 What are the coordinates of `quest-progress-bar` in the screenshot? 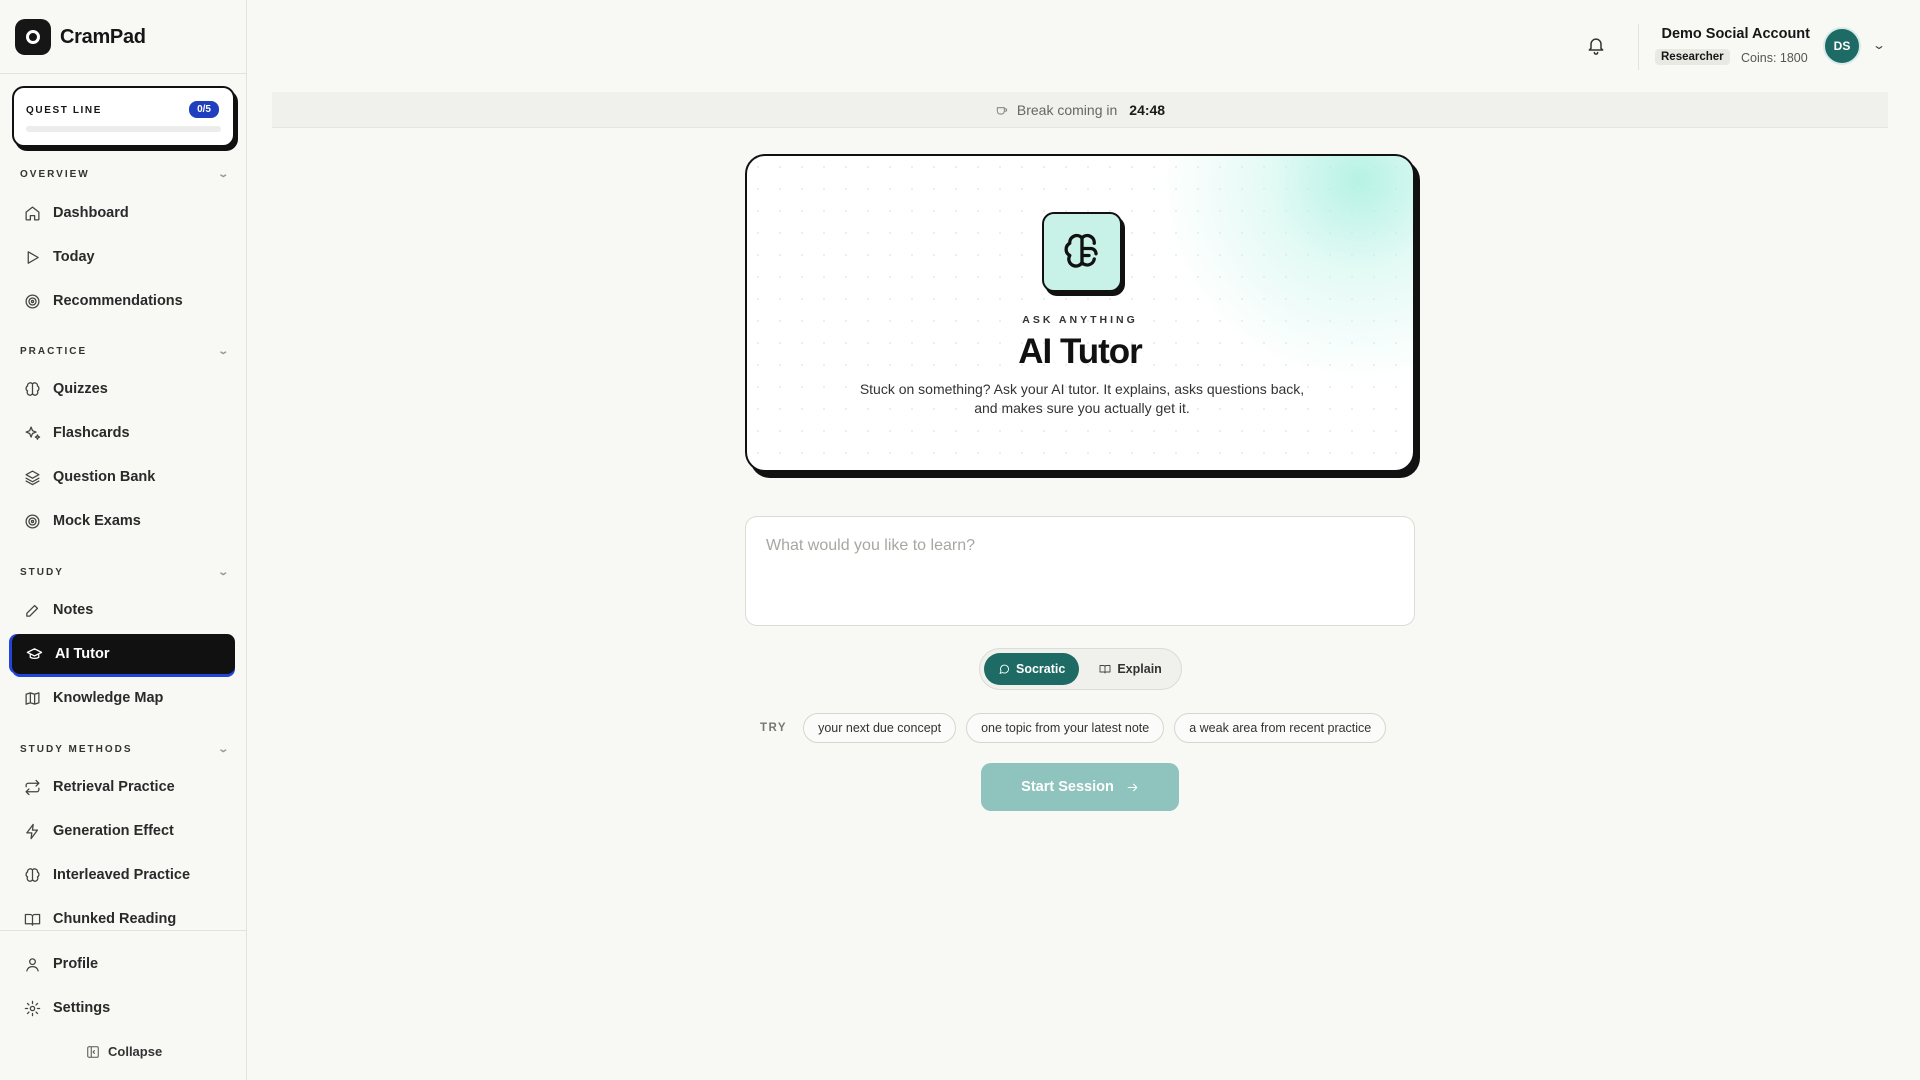 It's located at (123, 129).